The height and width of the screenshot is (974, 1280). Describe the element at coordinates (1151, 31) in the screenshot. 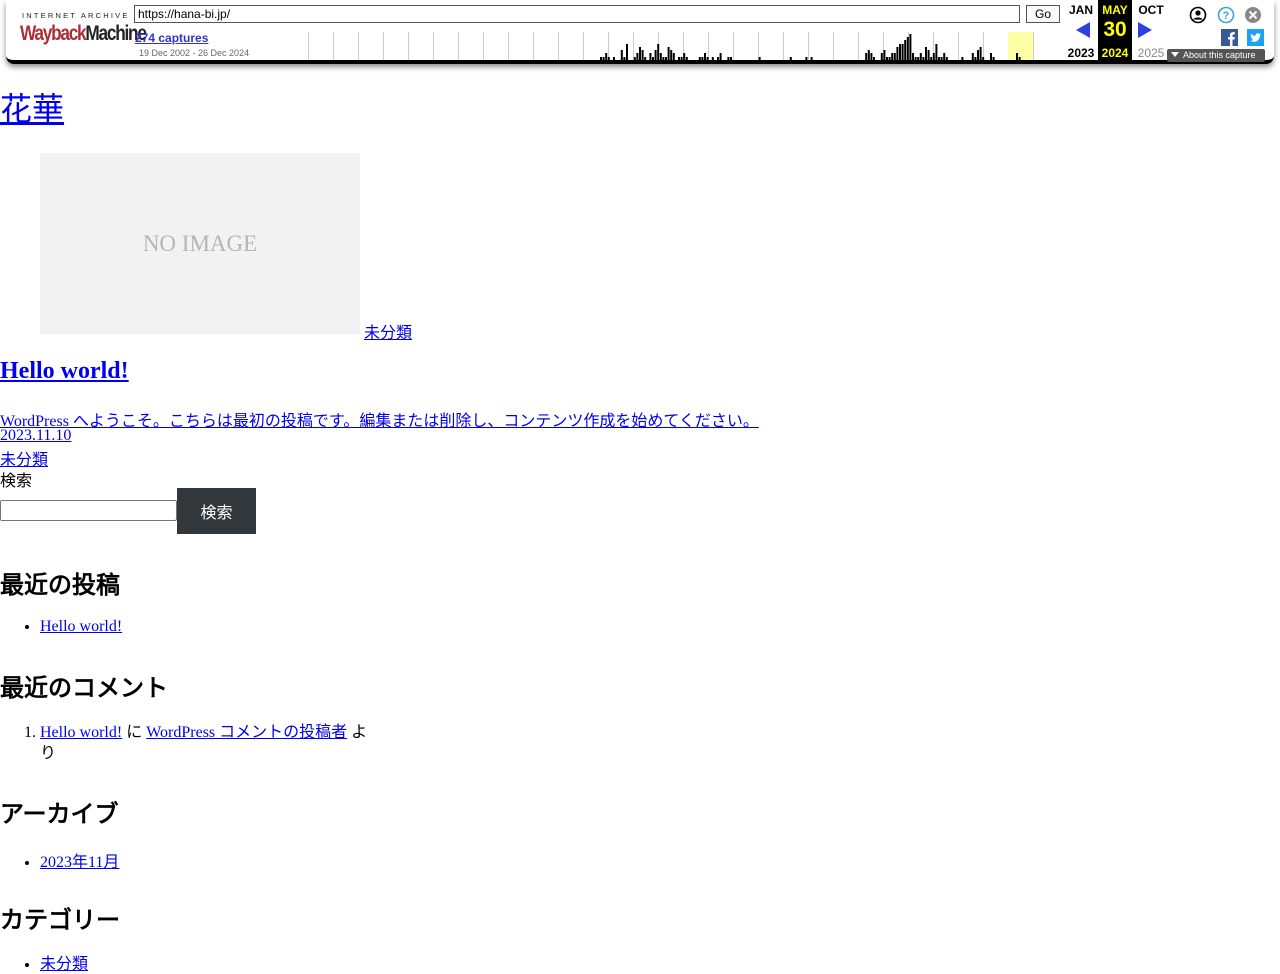

I see `next-capture-column: OCT 2025` at that location.